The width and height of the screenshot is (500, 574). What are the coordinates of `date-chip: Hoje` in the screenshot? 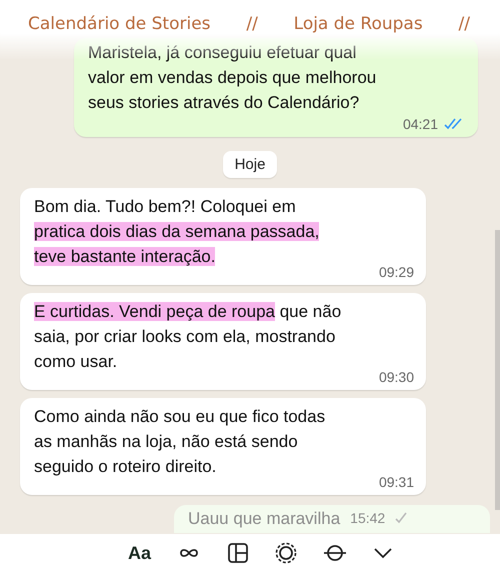 It's located at (250, 164).